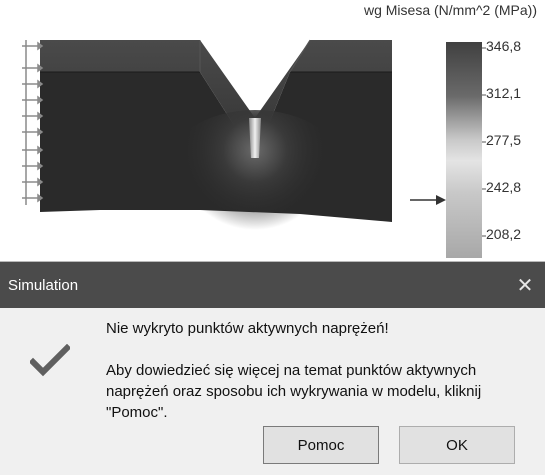 This screenshot has height=475, width=545. I want to click on checkmark-icon, so click(50, 360).